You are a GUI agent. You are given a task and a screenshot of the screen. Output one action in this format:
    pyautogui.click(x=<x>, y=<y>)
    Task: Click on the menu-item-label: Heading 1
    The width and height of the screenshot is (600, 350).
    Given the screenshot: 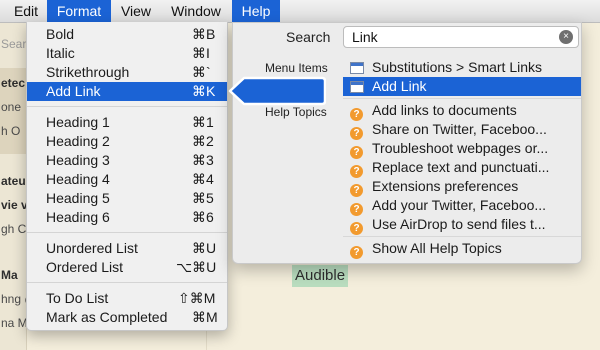 What is the action you would take?
    pyautogui.click(x=78, y=122)
    